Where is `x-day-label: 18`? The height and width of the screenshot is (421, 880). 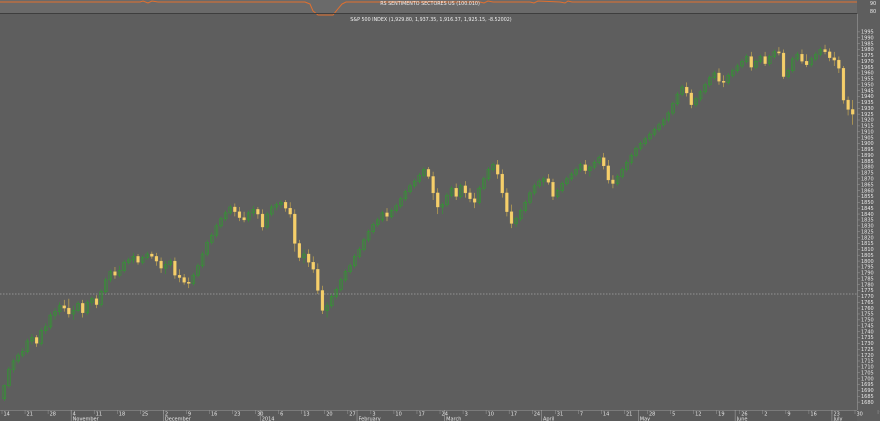
x-day-label: 18 is located at coordinates (122, 415).